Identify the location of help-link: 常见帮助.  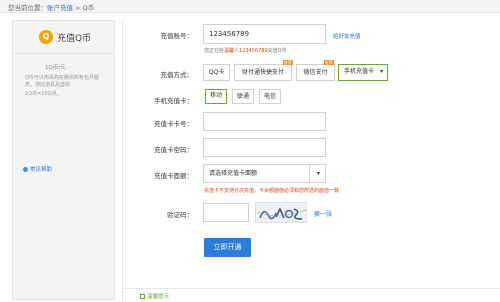
(37, 169).